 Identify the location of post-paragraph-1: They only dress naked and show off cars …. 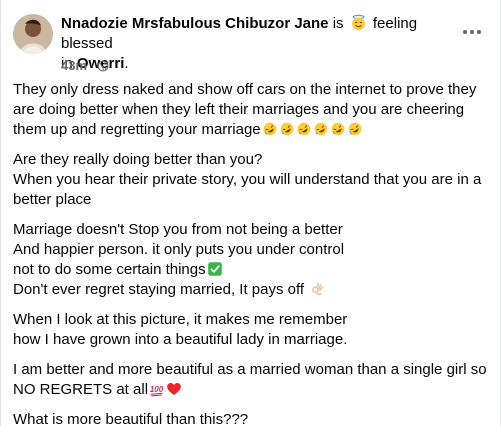
(251, 110).